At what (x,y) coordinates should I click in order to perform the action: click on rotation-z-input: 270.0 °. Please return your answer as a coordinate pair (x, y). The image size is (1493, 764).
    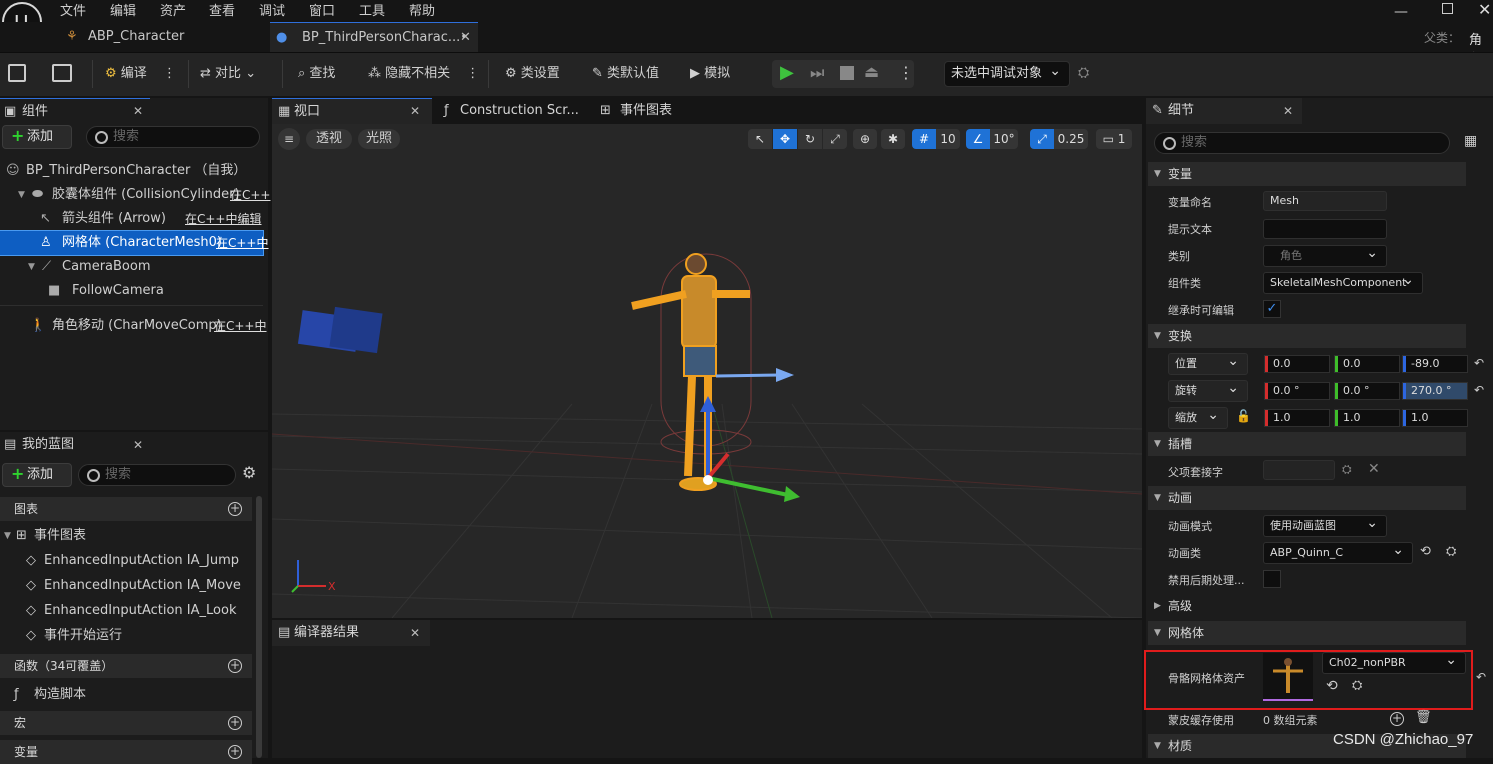
    Looking at the image, I should click on (1435, 391).